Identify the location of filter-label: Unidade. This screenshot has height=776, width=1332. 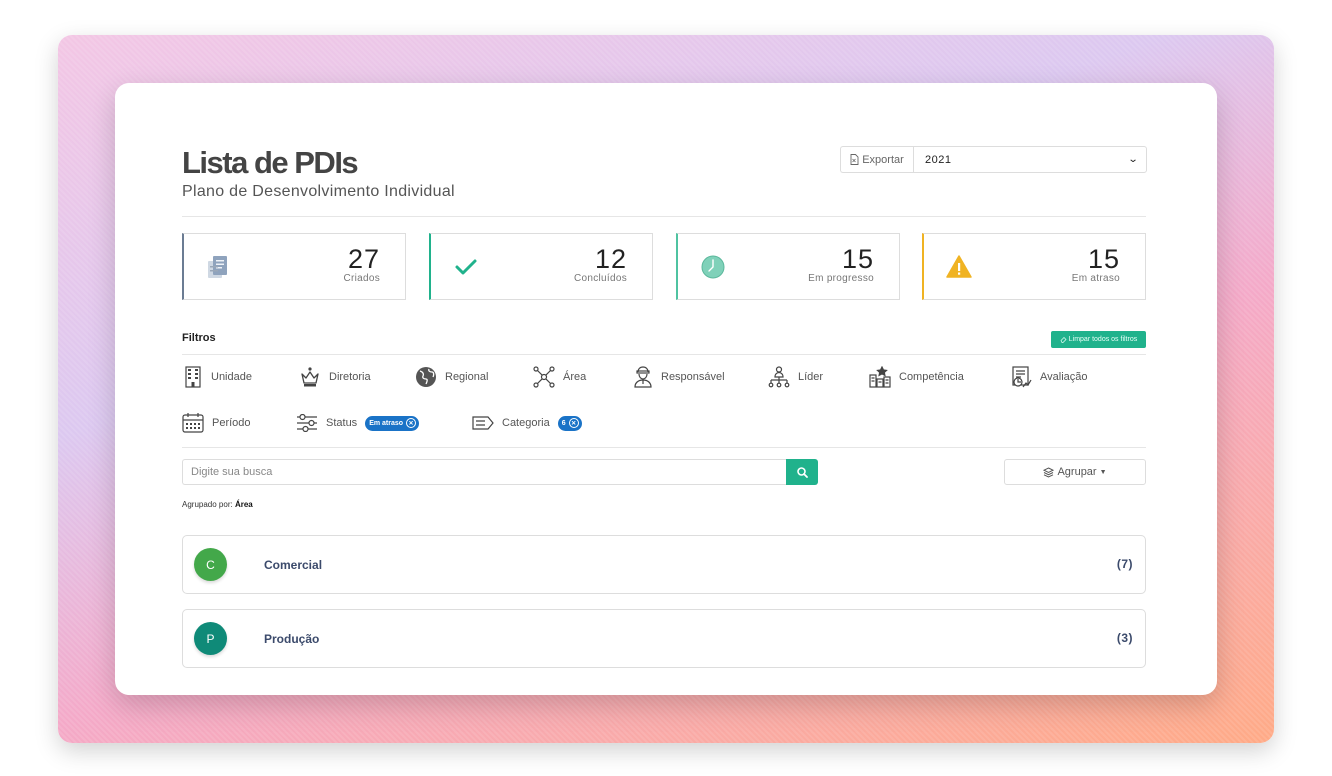
(231, 377).